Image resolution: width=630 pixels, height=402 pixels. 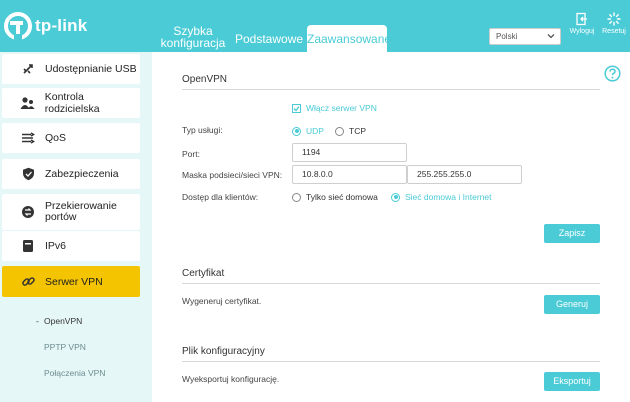 What do you see at coordinates (341, 108) in the screenshot?
I see `enable-vpn-label: Włącz serwer VPN` at bounding box center [341, 108].